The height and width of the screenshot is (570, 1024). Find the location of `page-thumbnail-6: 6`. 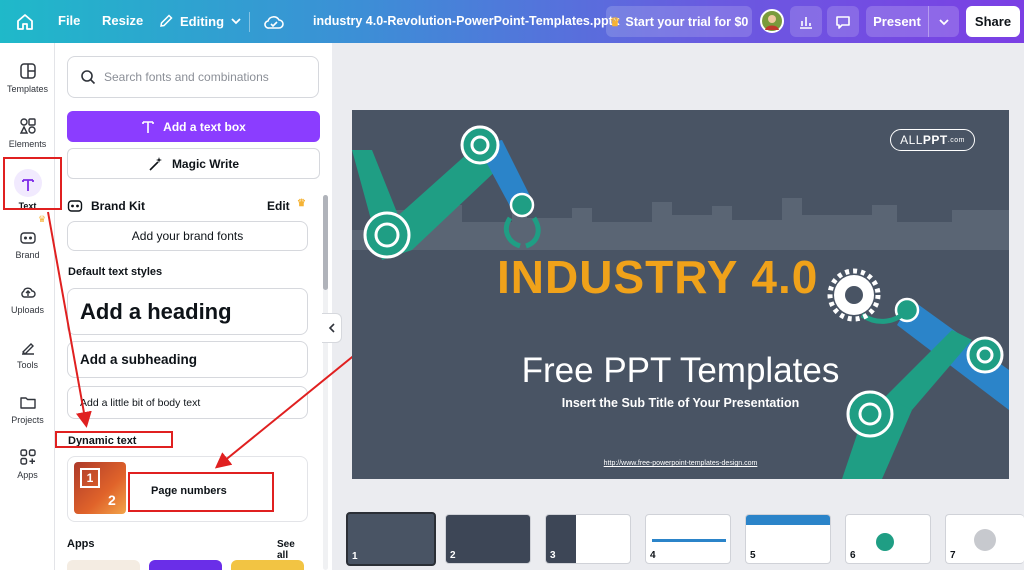

page-thumbnail-6: 6 is located at coordinates (888, 539).